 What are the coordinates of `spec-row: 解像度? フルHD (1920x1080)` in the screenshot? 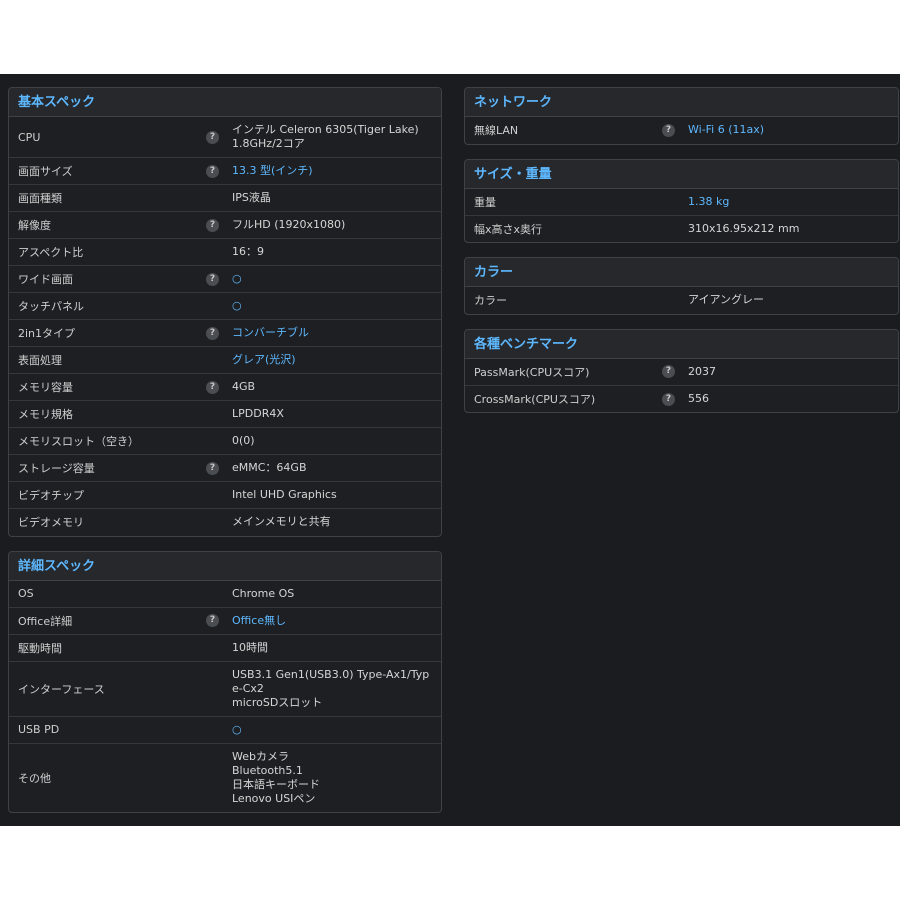 It's located at (225, 225).